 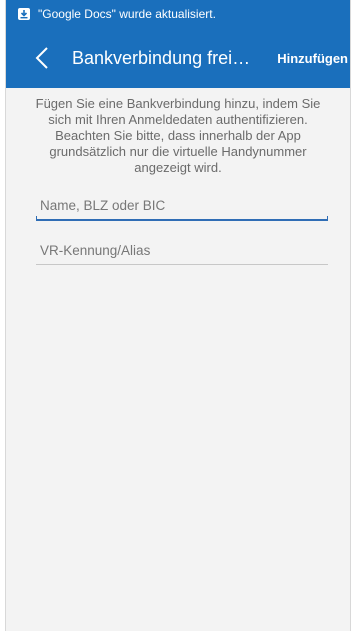 I want to click on notification-text: "Google Docs" wurde aktualisiert., so click(x=127, y=14).